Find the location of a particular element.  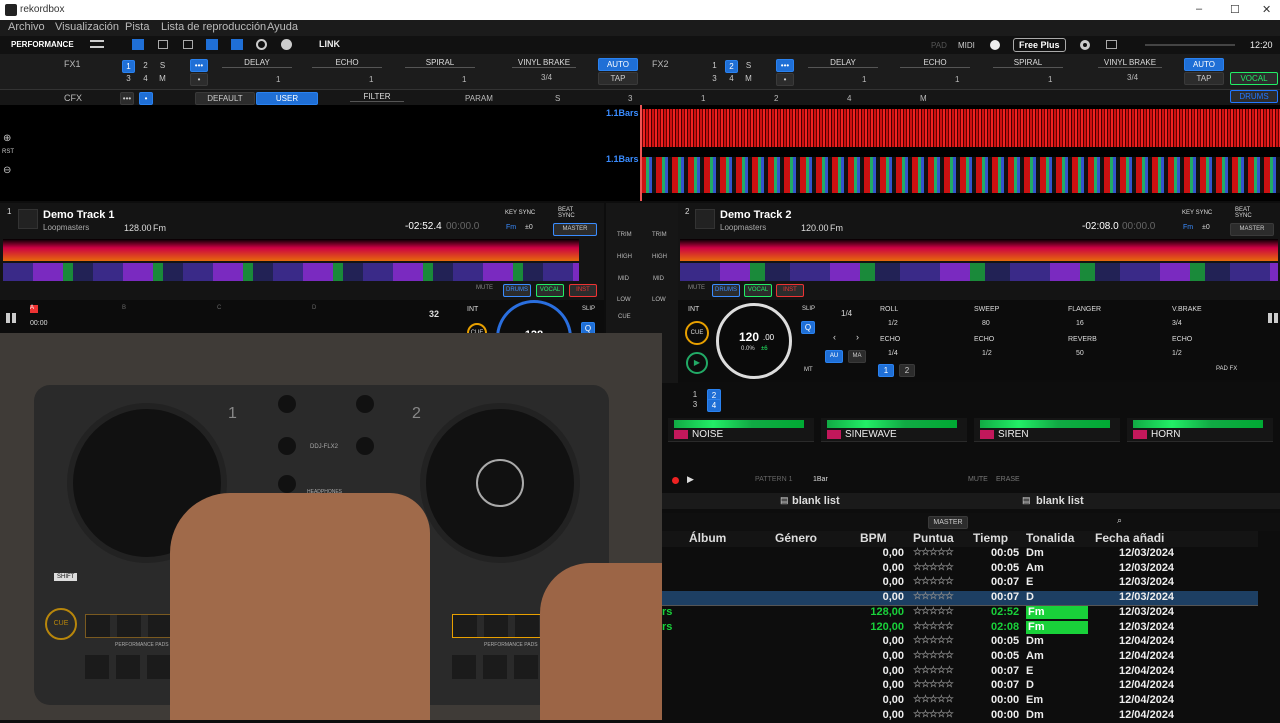

padfx-2-name: SWEEP is located at coordinates (986, 309).